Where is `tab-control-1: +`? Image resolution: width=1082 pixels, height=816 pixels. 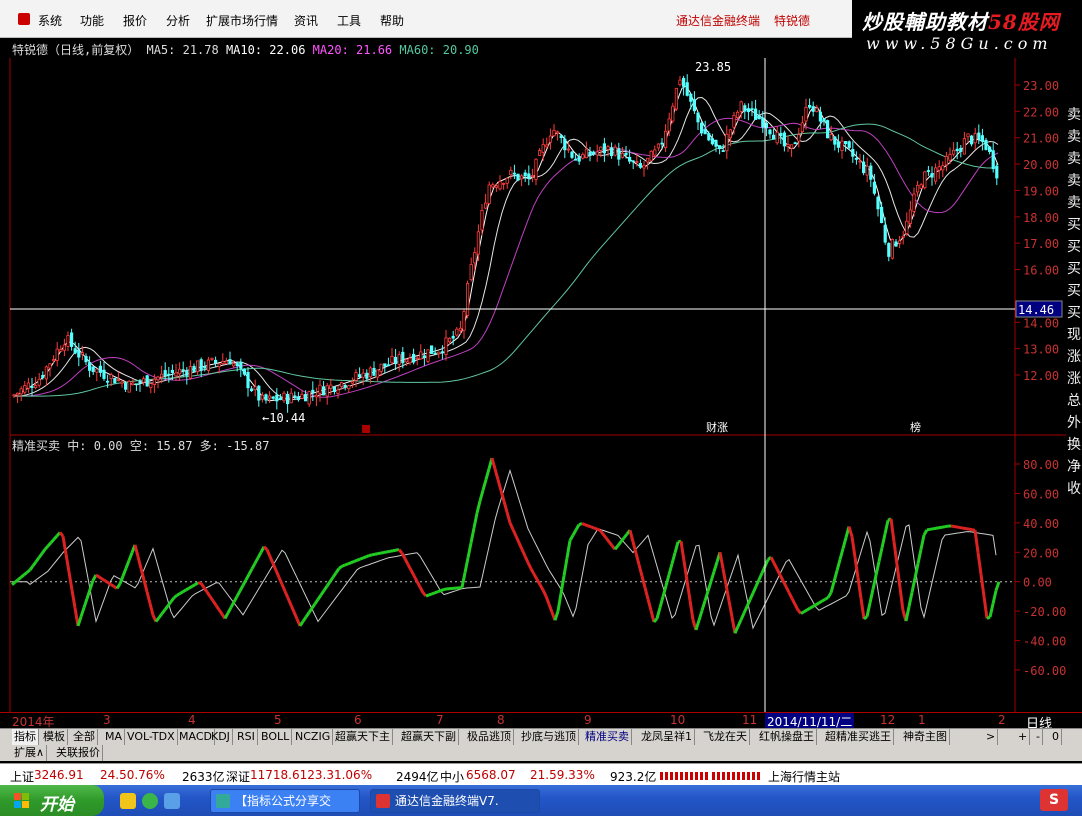 tab-control-1: + is located at coordinates (1023, 737).